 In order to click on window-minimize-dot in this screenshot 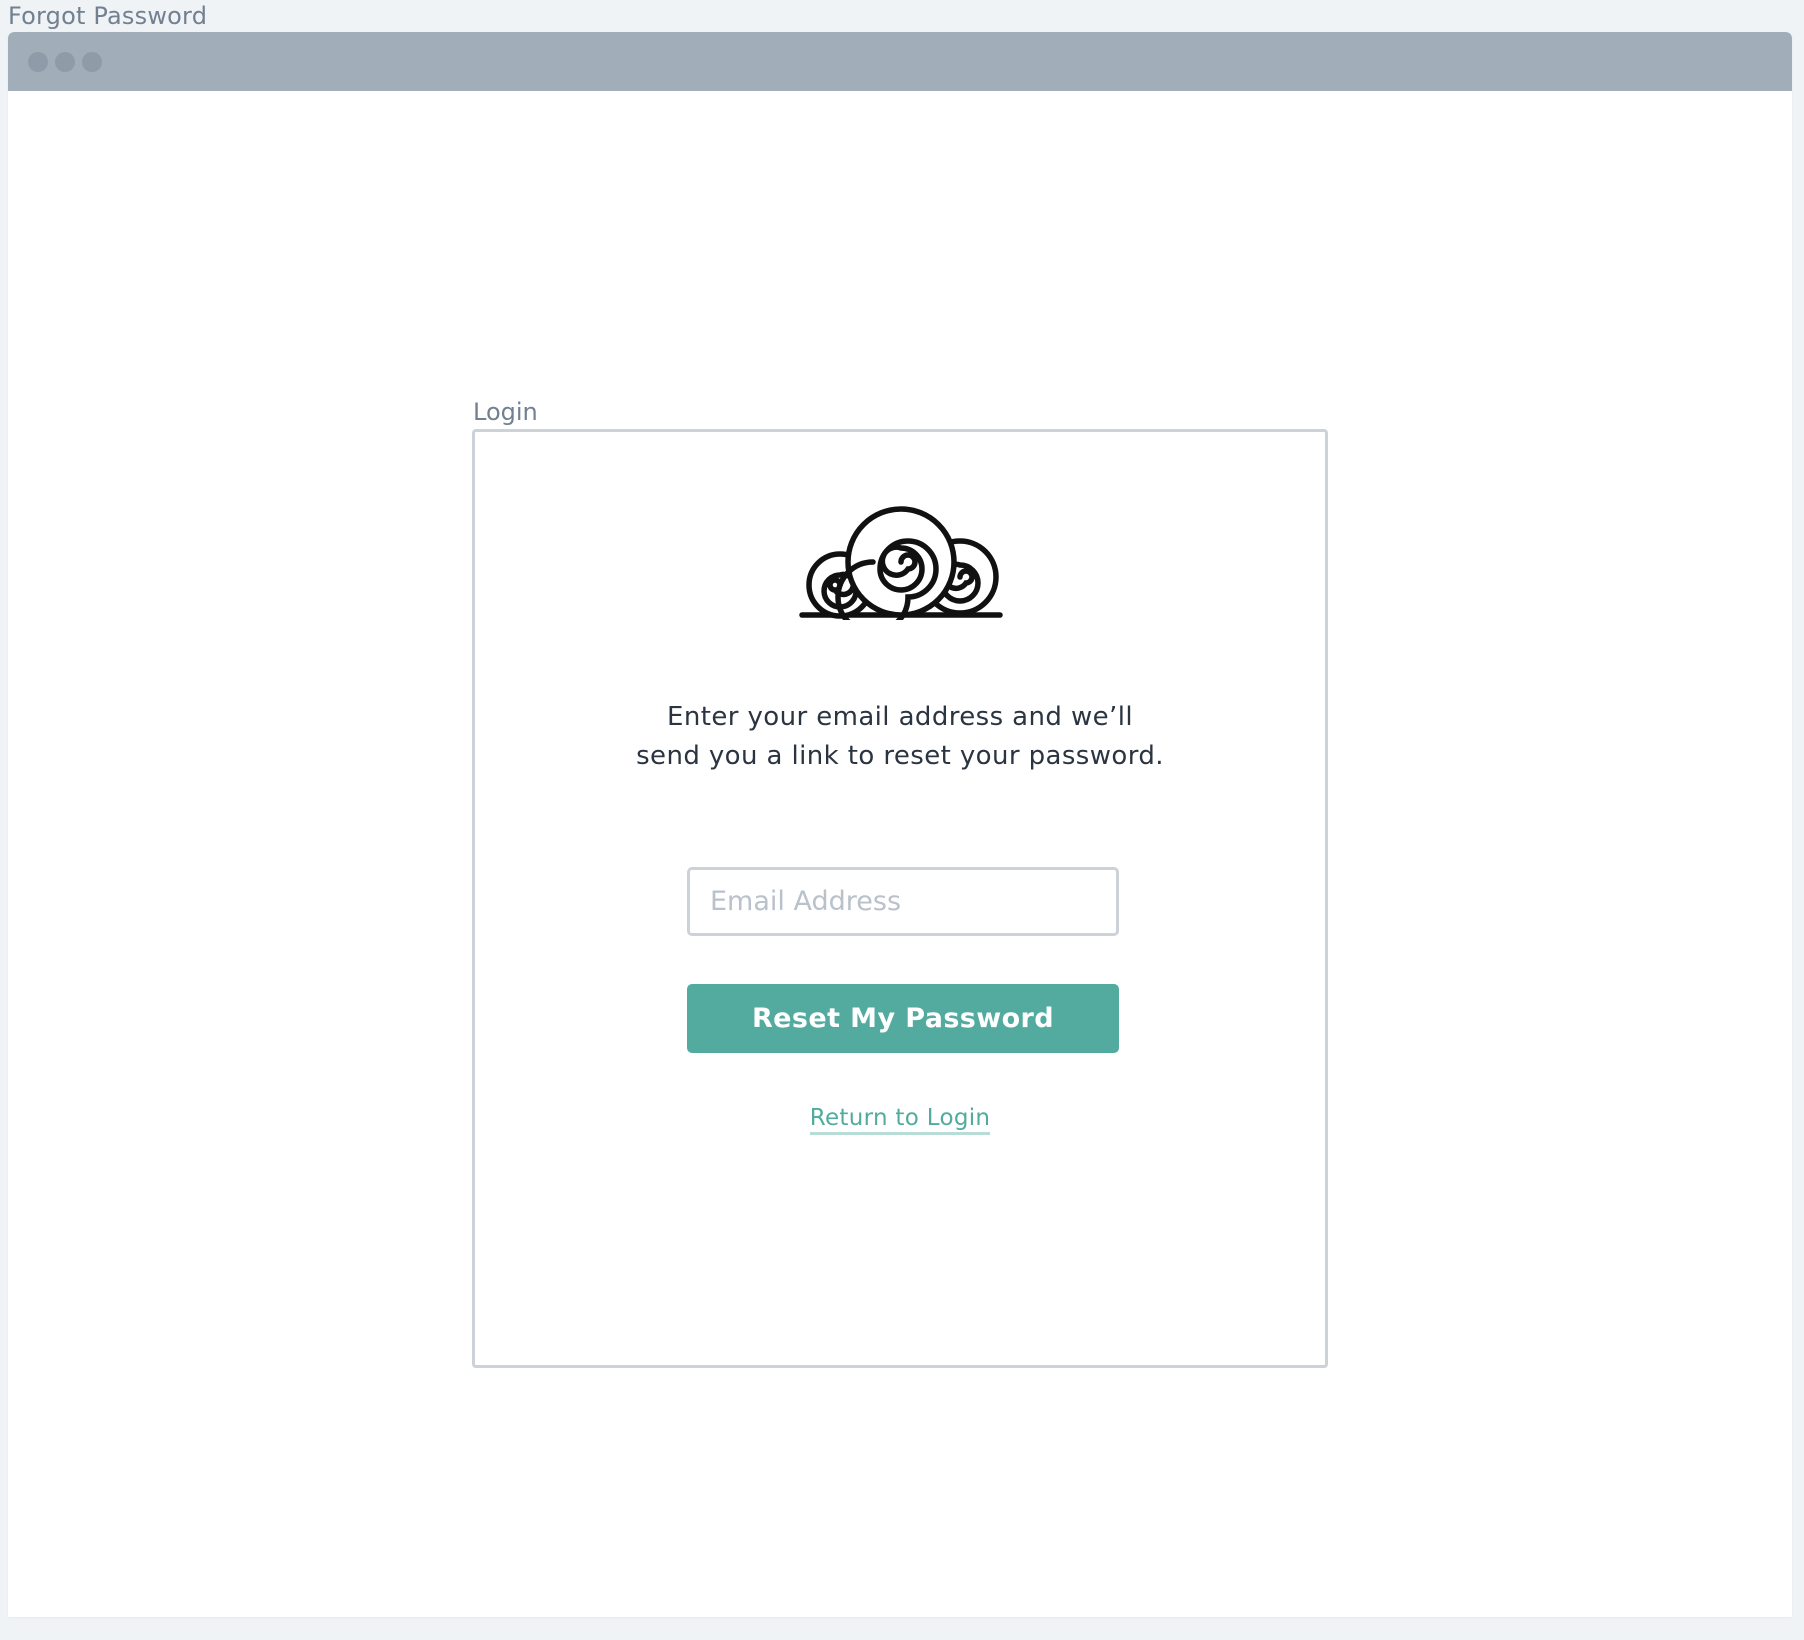, I will do `click(65, 62)`.